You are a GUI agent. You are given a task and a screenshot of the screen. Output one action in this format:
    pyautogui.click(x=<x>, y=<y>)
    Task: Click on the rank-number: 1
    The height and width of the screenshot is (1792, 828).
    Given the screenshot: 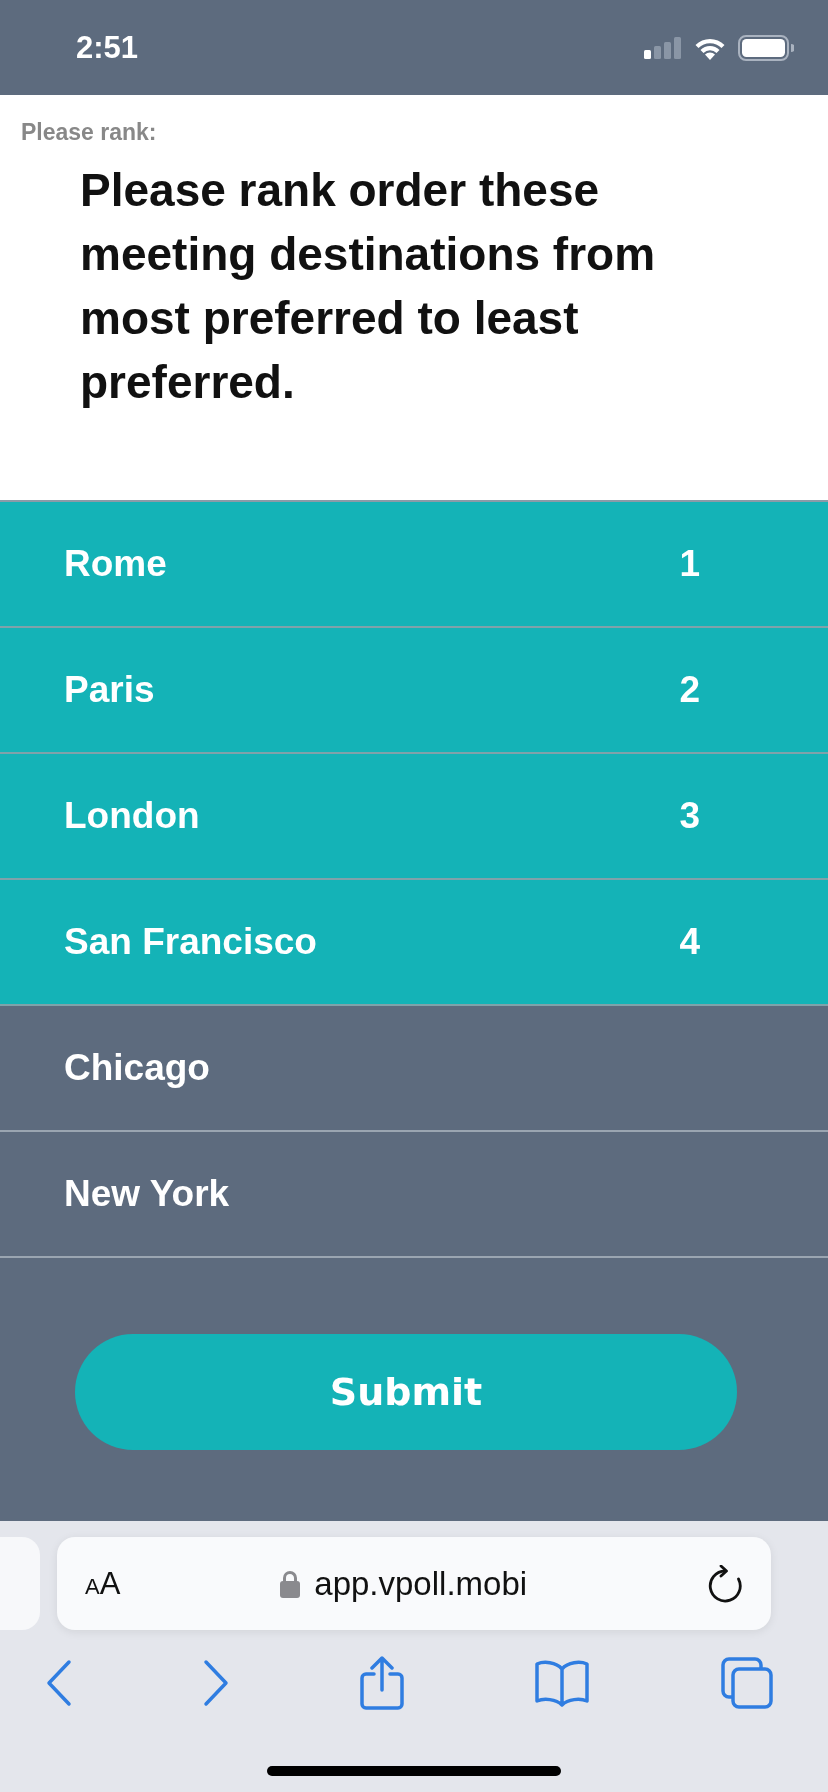 What is the action you would take?
    pyautogui.click(x=689, y=564)
    